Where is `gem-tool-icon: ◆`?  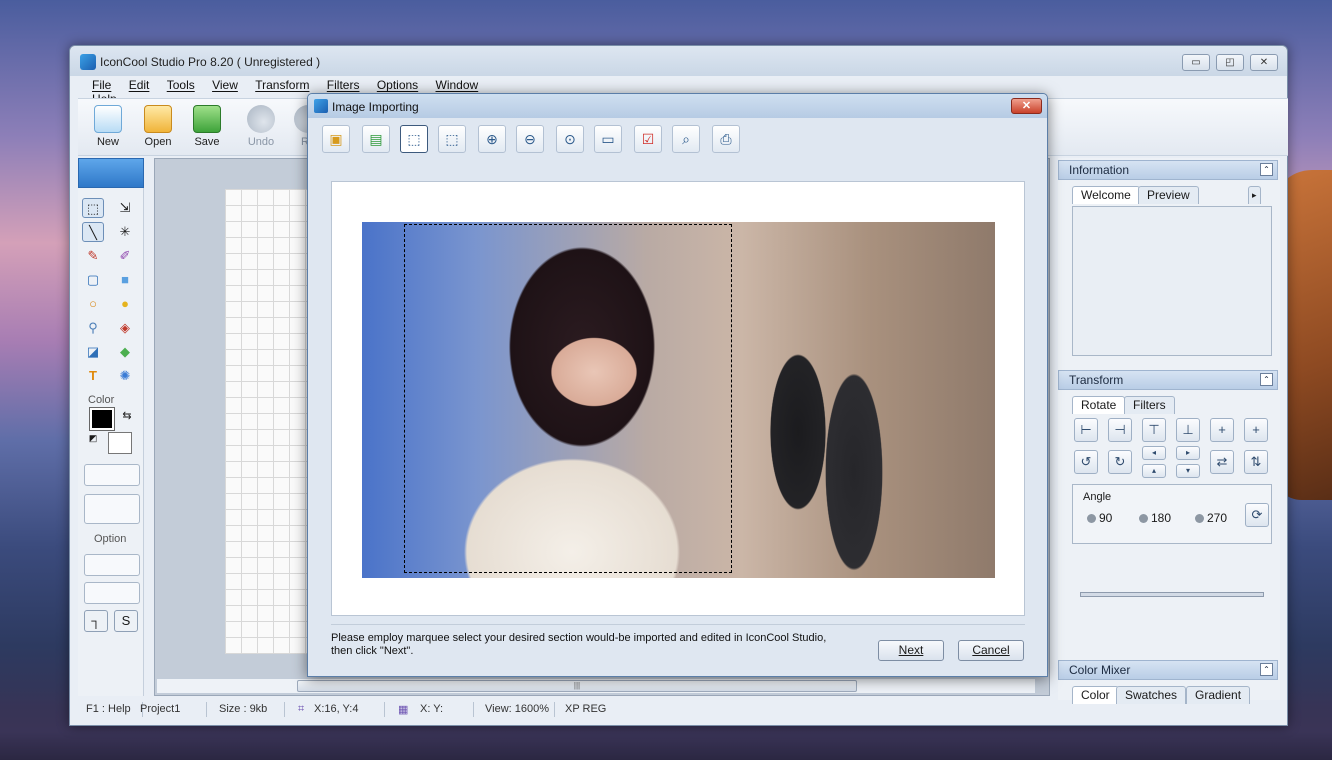 gem-tool-icon: ◆ is located at coordinates (125, 352).